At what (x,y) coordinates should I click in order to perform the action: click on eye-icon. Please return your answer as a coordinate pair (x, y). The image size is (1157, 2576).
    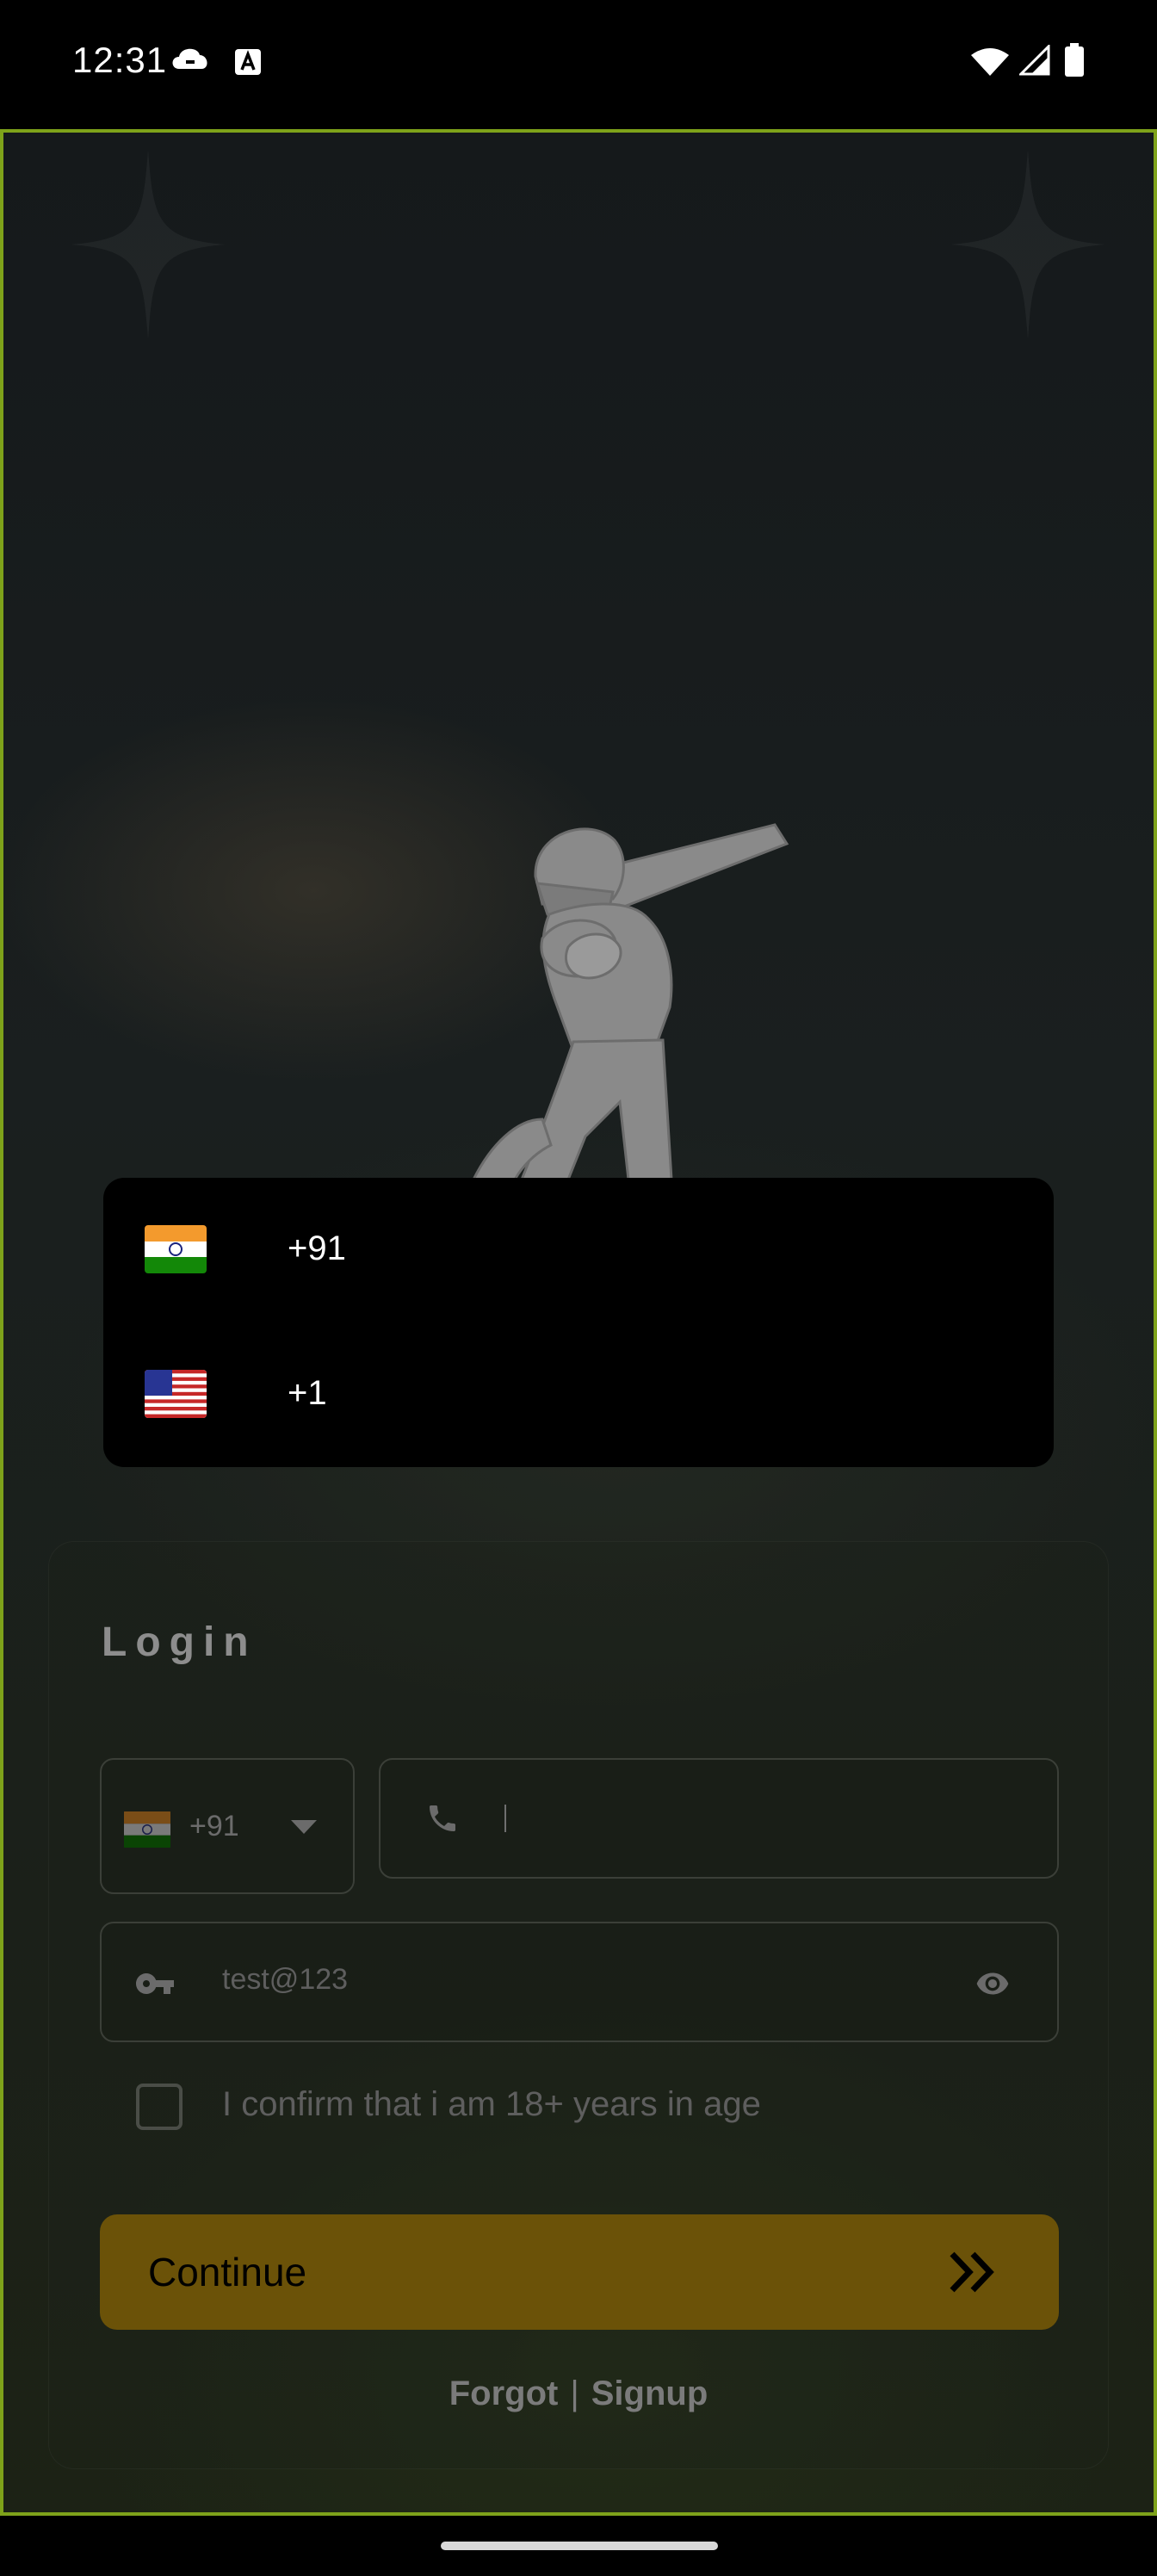
    Looking at the image, I should click on (992, 1983).